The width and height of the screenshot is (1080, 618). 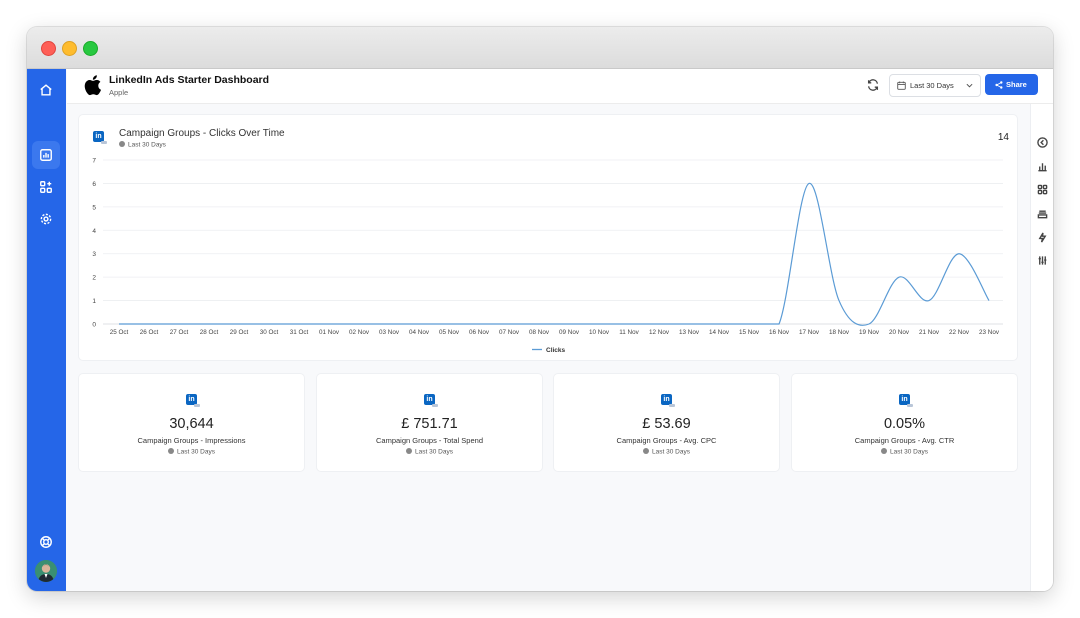 I want to click on x-tick-label: 19 Nov, so click(x=869, y=332).